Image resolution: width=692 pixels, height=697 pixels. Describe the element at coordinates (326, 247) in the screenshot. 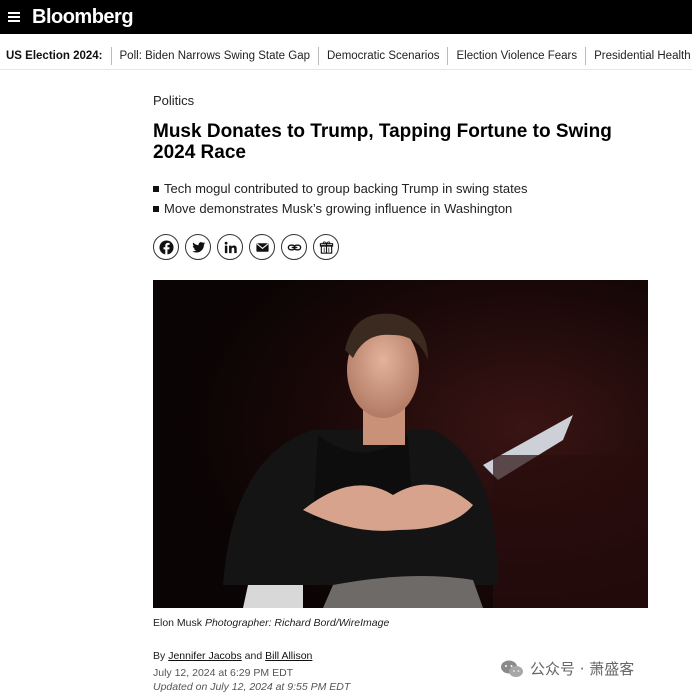

I see `gift-icon` at that location.